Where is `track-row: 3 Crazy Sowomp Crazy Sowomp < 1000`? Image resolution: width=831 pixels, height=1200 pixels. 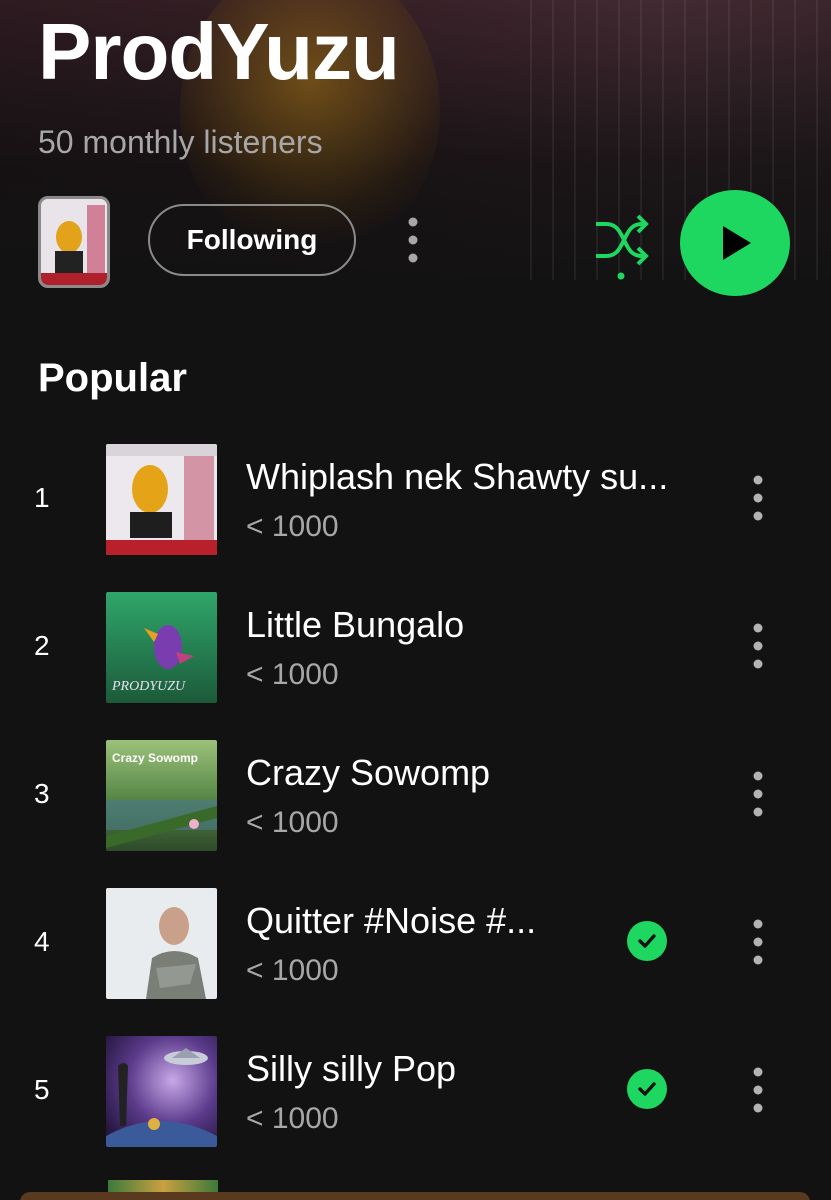 track-row: 3 Crazy Sowomp Crazy Sowomp < 1000 is located at coordinates (415, 808).